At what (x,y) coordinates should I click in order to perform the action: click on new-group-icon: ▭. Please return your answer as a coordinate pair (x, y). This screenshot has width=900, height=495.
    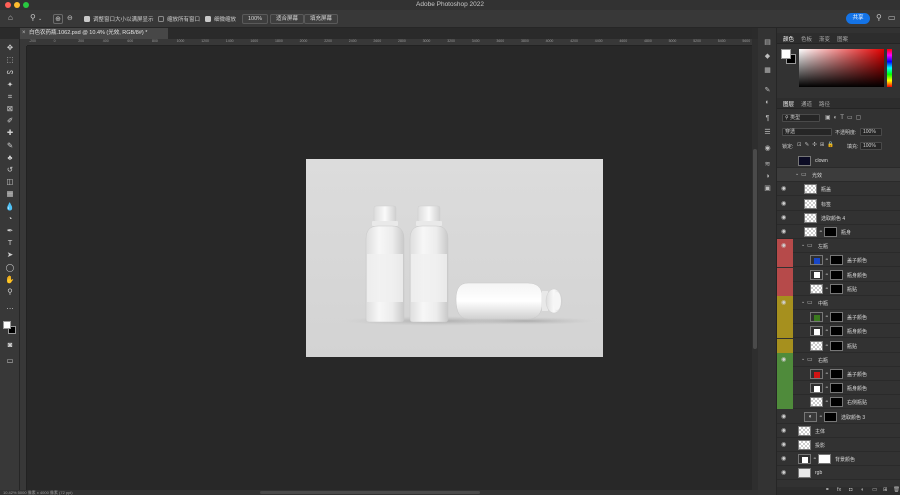
    Looking at the image, I should click on (874, 490).